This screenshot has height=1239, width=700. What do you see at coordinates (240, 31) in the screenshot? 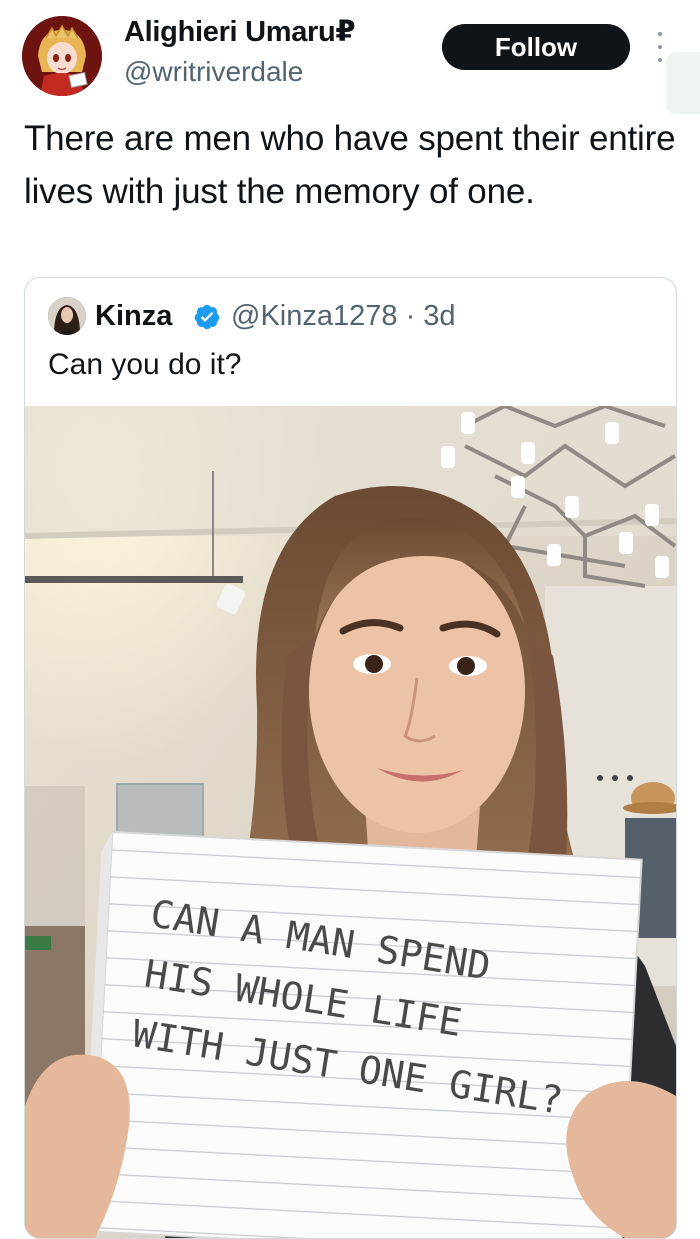
I see `author-name: Alighieri Umaru₽` at bounding box center [240, 31].